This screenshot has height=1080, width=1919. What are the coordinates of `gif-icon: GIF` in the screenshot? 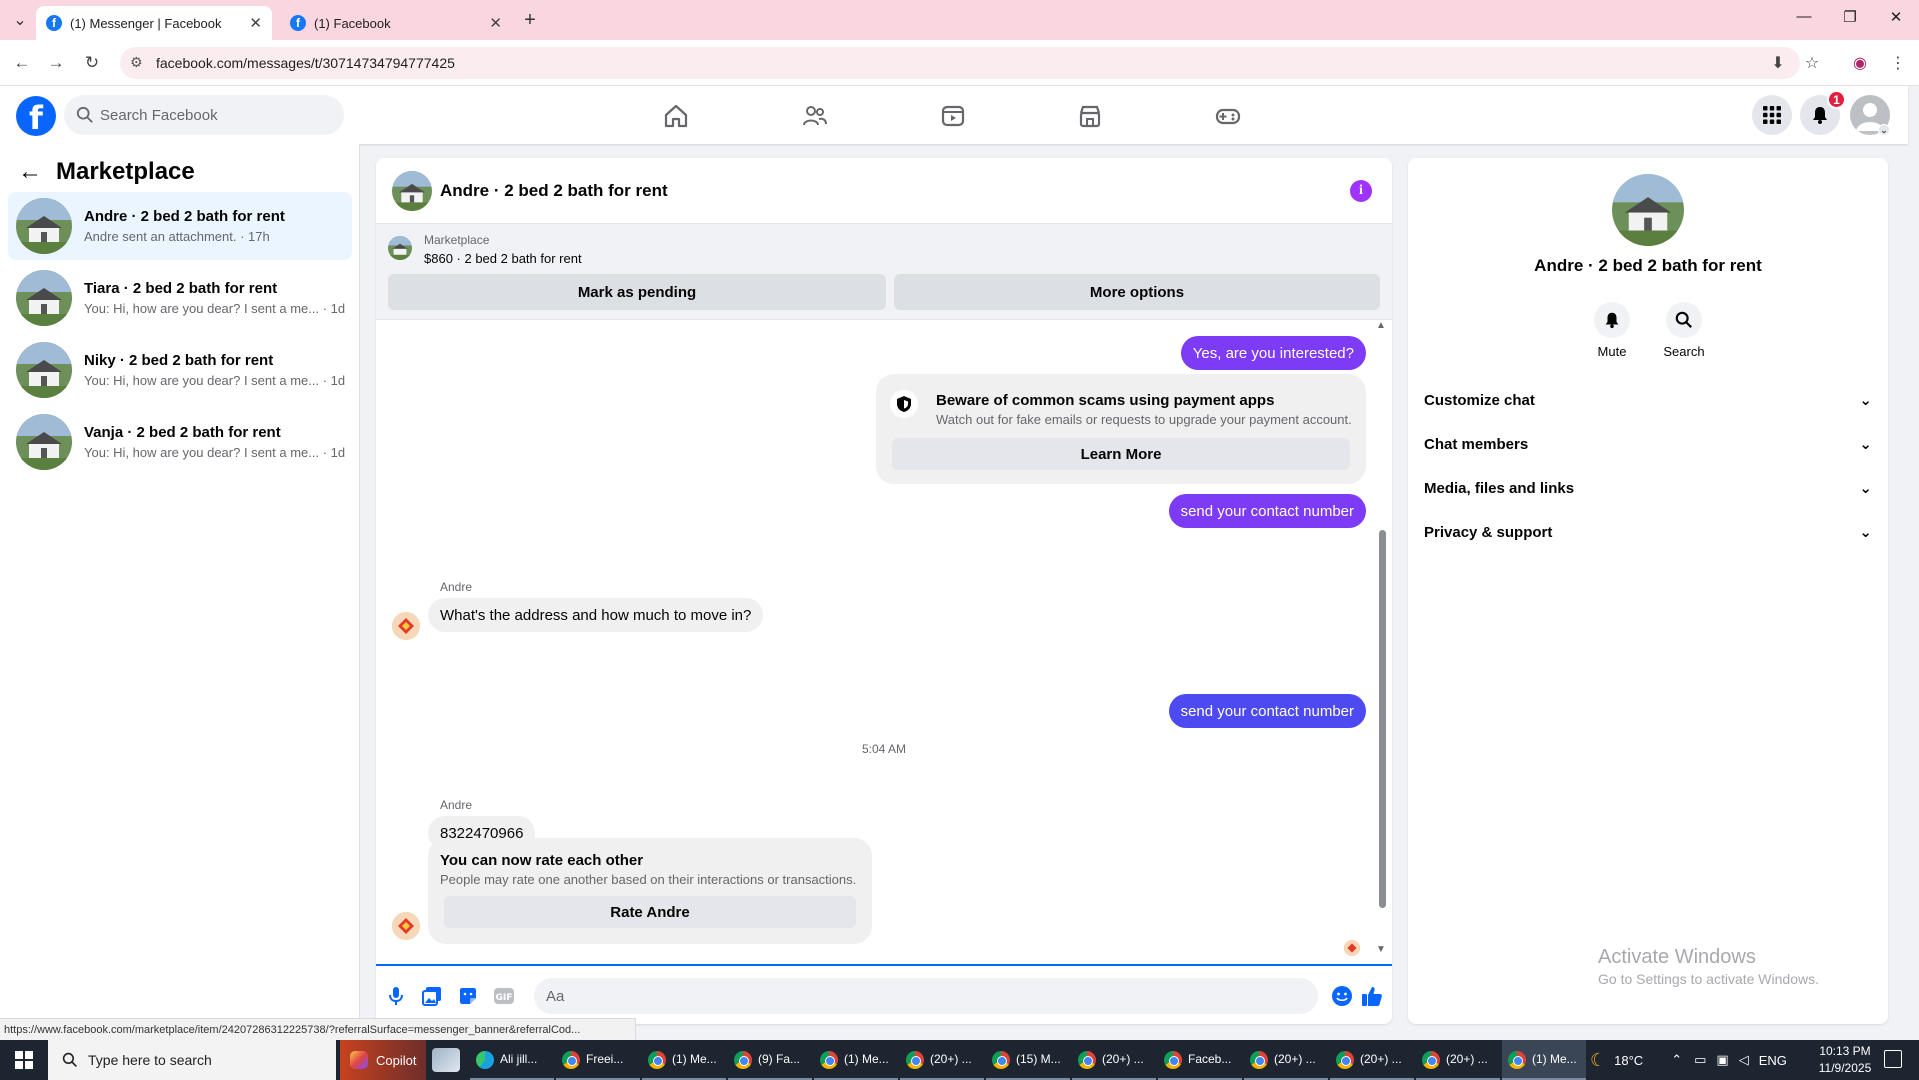 It's located at (504, 996).